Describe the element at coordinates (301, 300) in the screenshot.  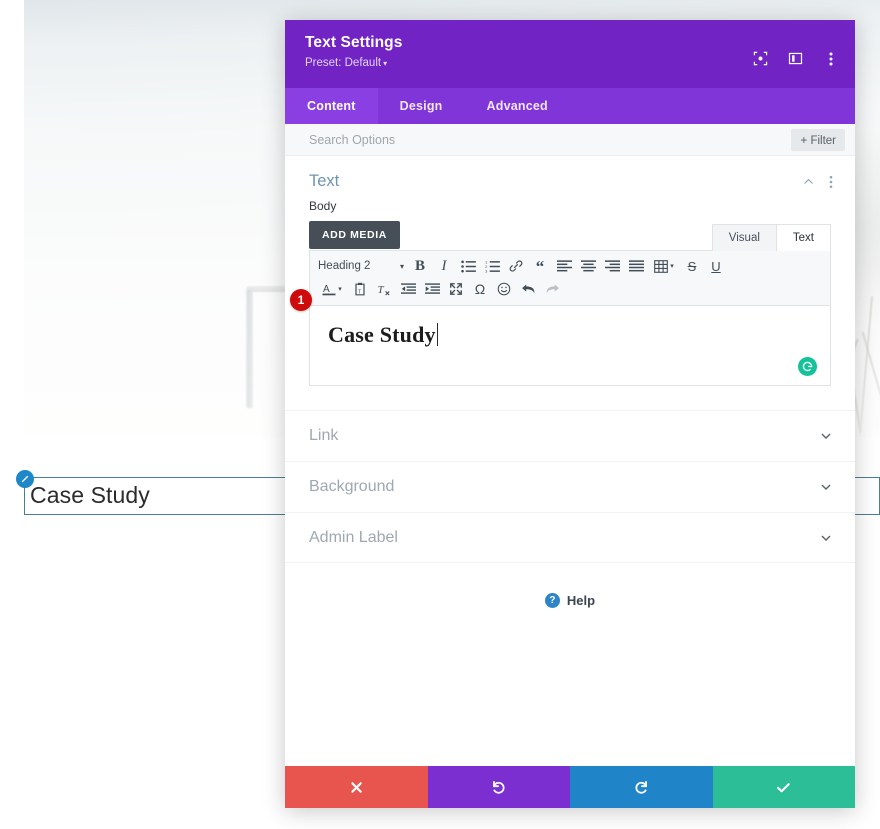
I see `step-badge: 1` at that location.